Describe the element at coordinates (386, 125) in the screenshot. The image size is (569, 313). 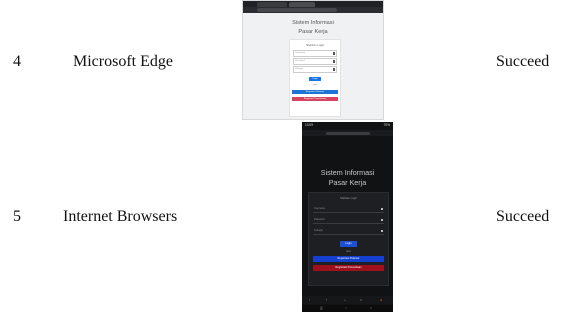
I see `battery-level: 70%` at that location.